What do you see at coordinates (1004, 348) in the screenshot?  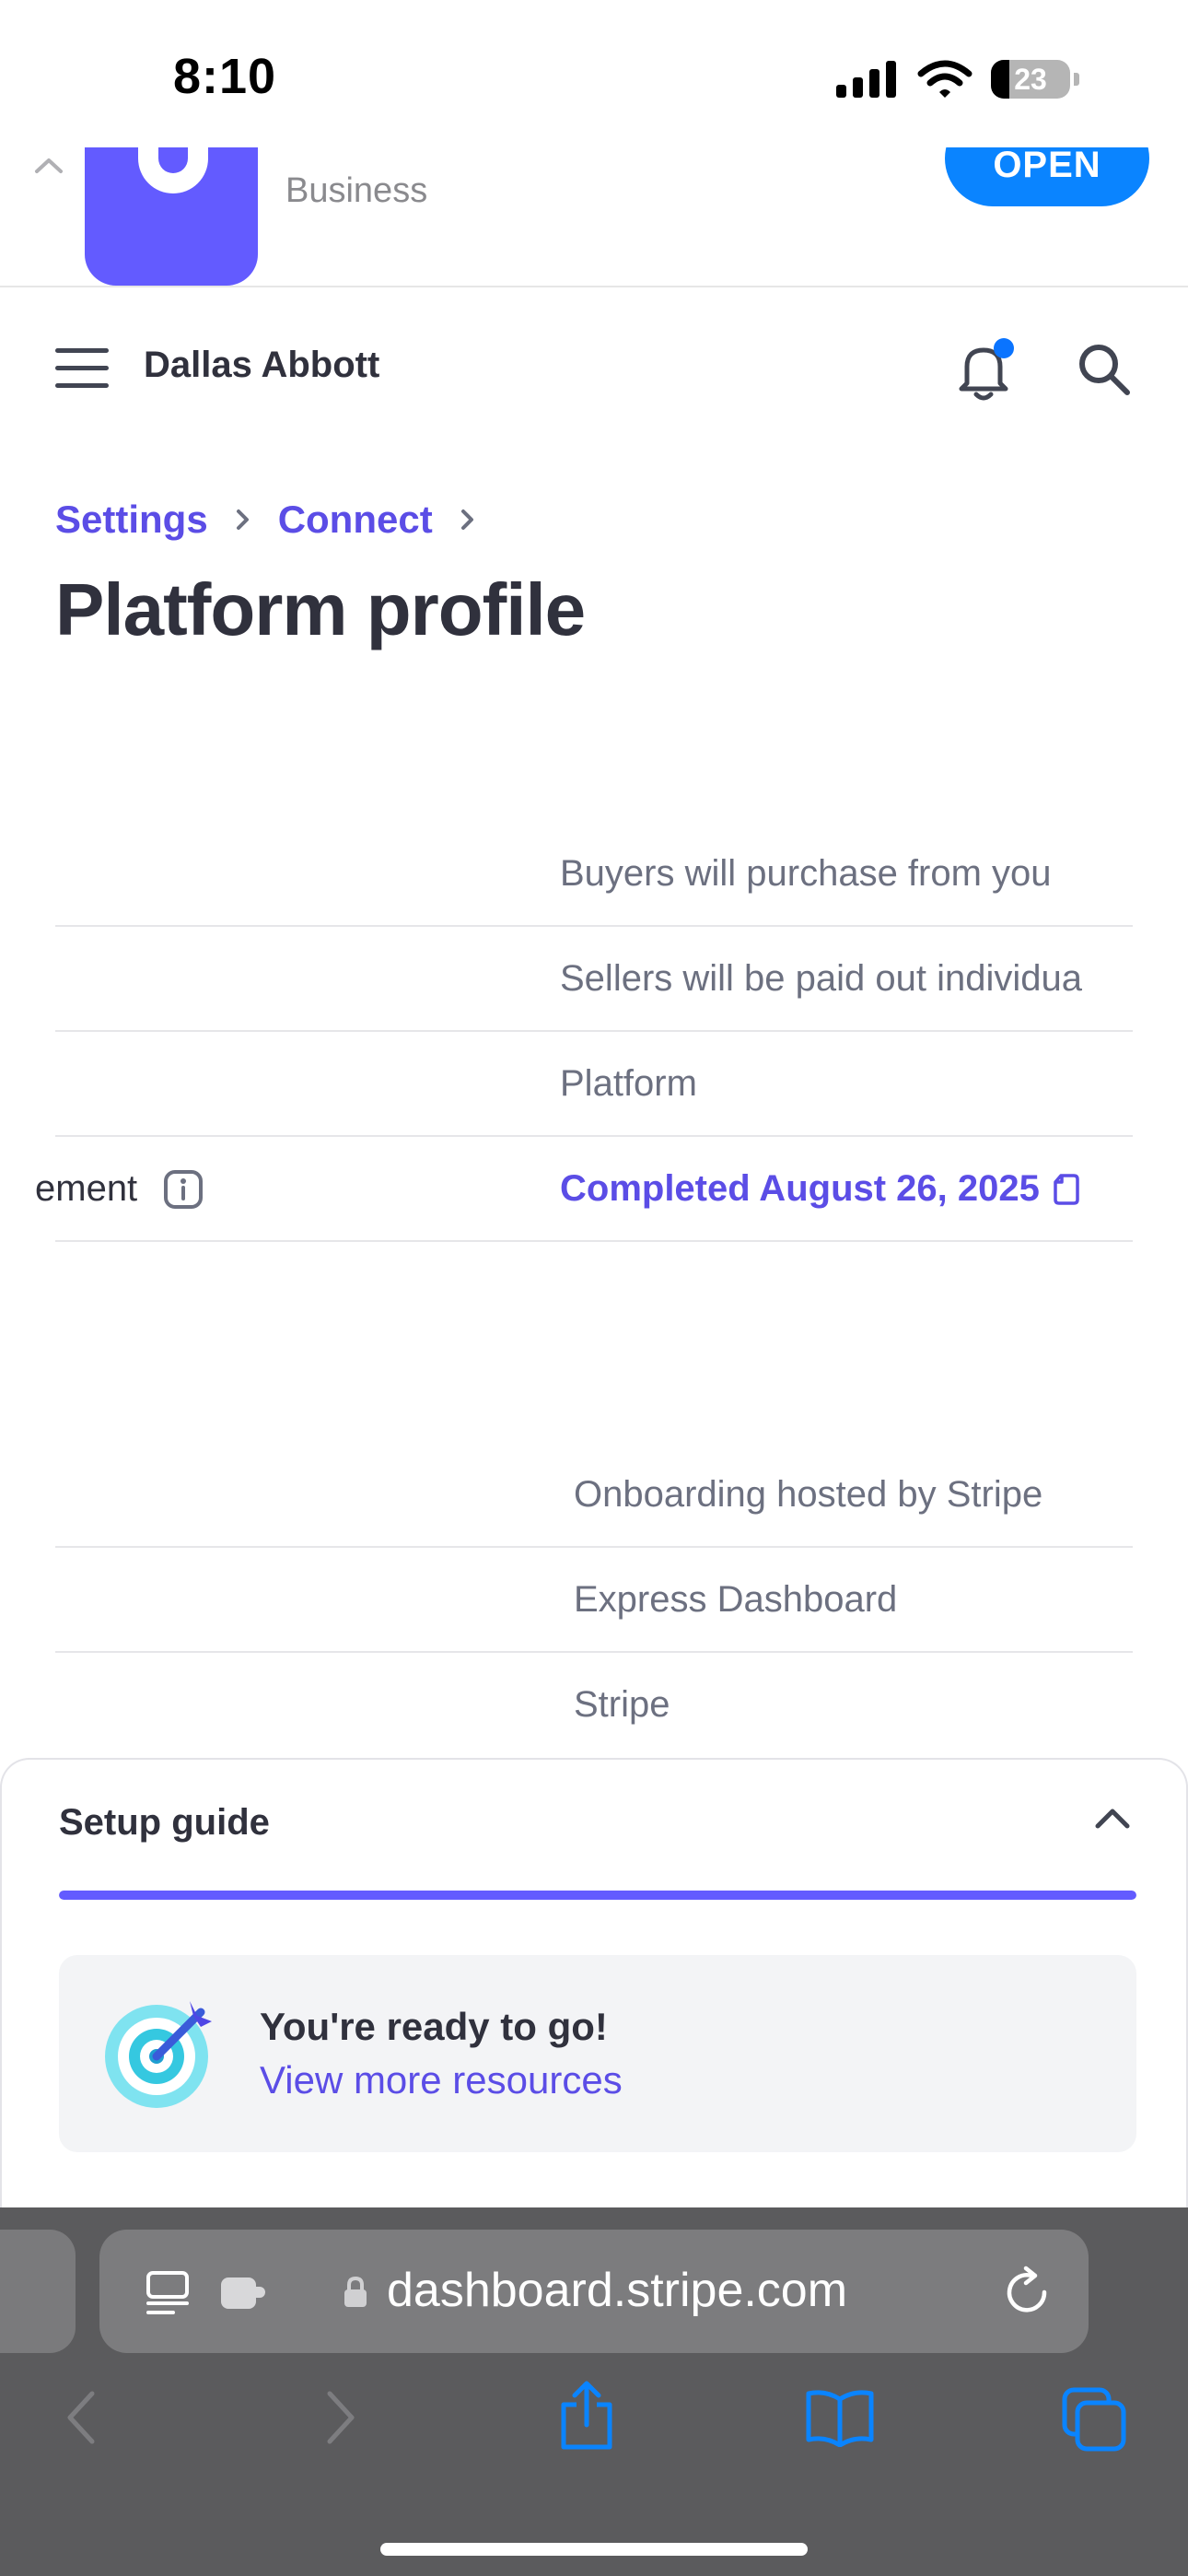 I see `notification-dot` at bounding box center [1004, 348].